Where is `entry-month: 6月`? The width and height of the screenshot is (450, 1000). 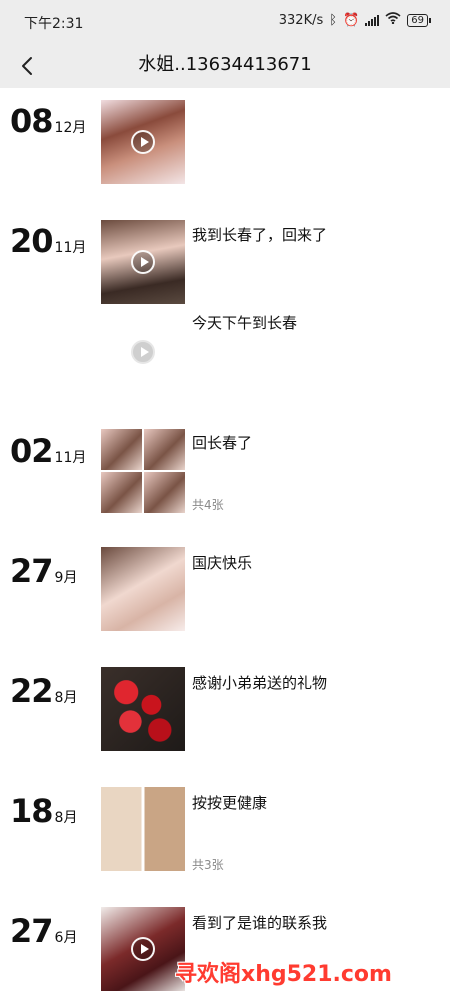 entry-month: 6月 is located at coordinates (66, 938).